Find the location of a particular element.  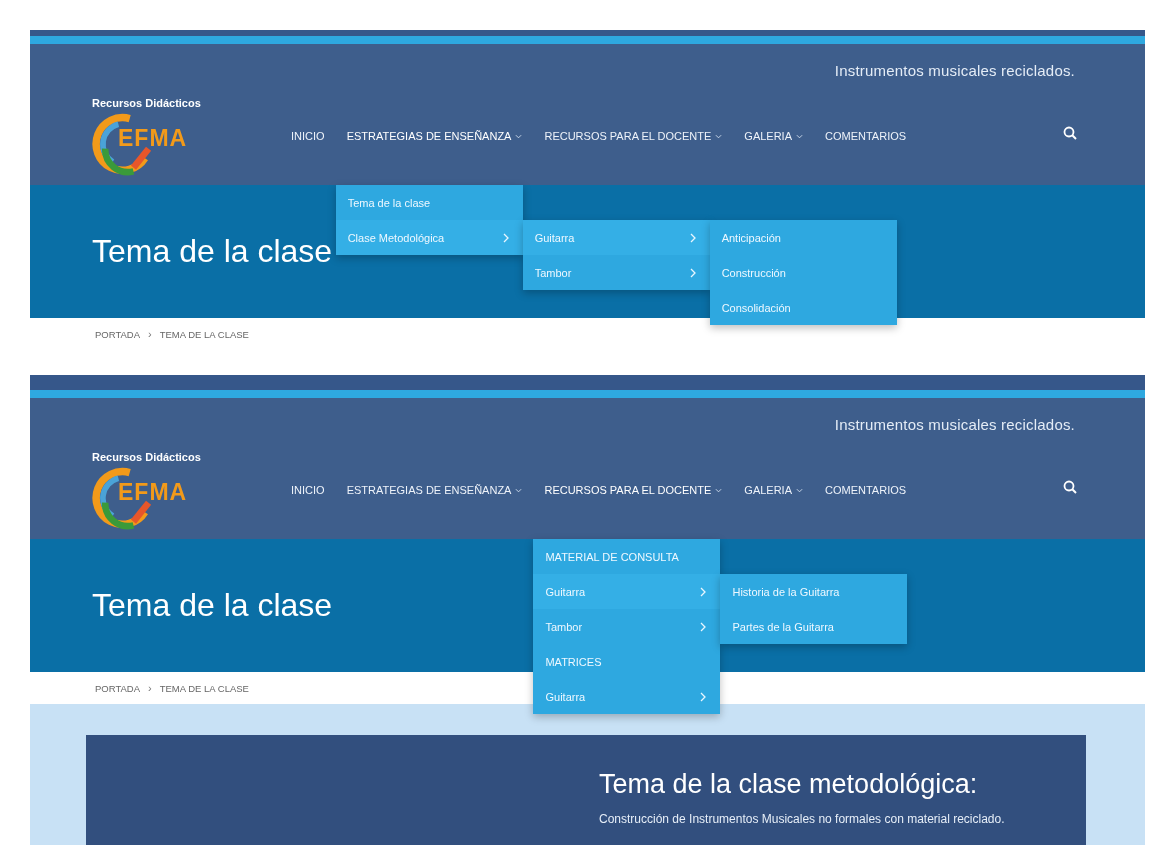

content-title: Tema de la clase metodológica: is located at coordinates (789, 784).